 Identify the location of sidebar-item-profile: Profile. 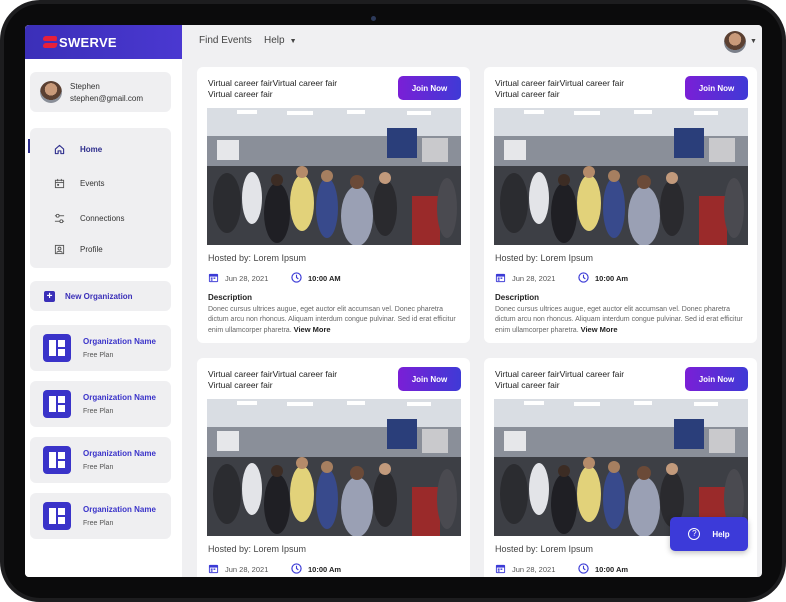
(100, 249).